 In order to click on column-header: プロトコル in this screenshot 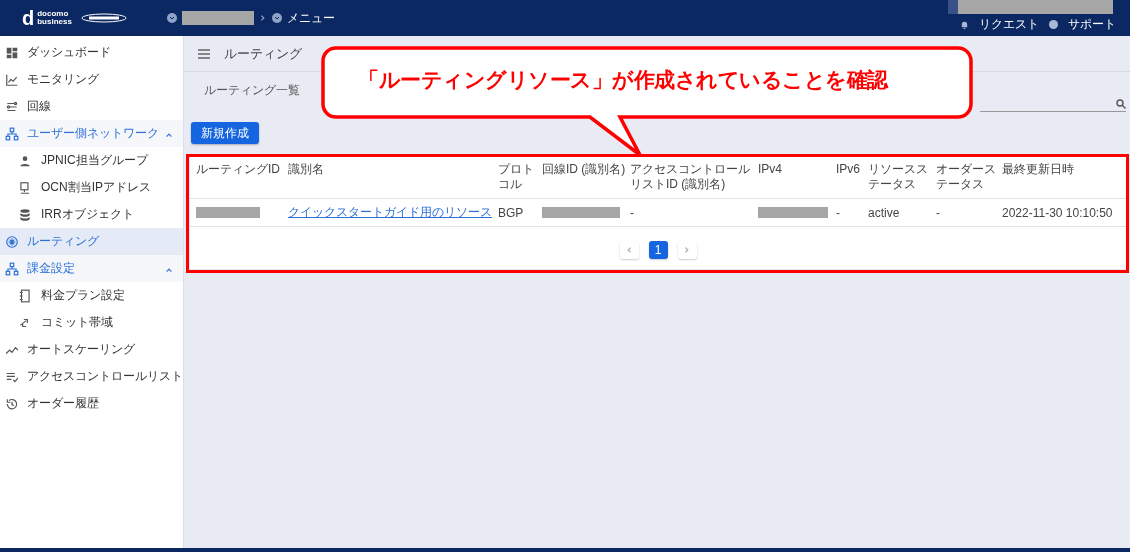, I will do `click(516, 177)`.